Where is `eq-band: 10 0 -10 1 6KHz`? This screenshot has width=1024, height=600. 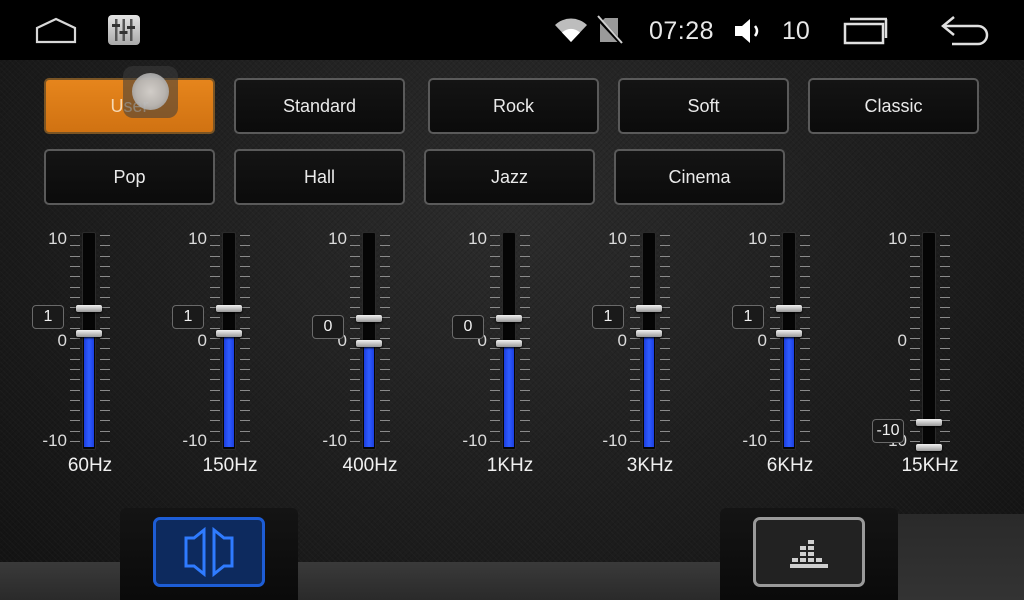 eq-band: 10 0 -10 1 6KHz is located at coordinates (800, 352).